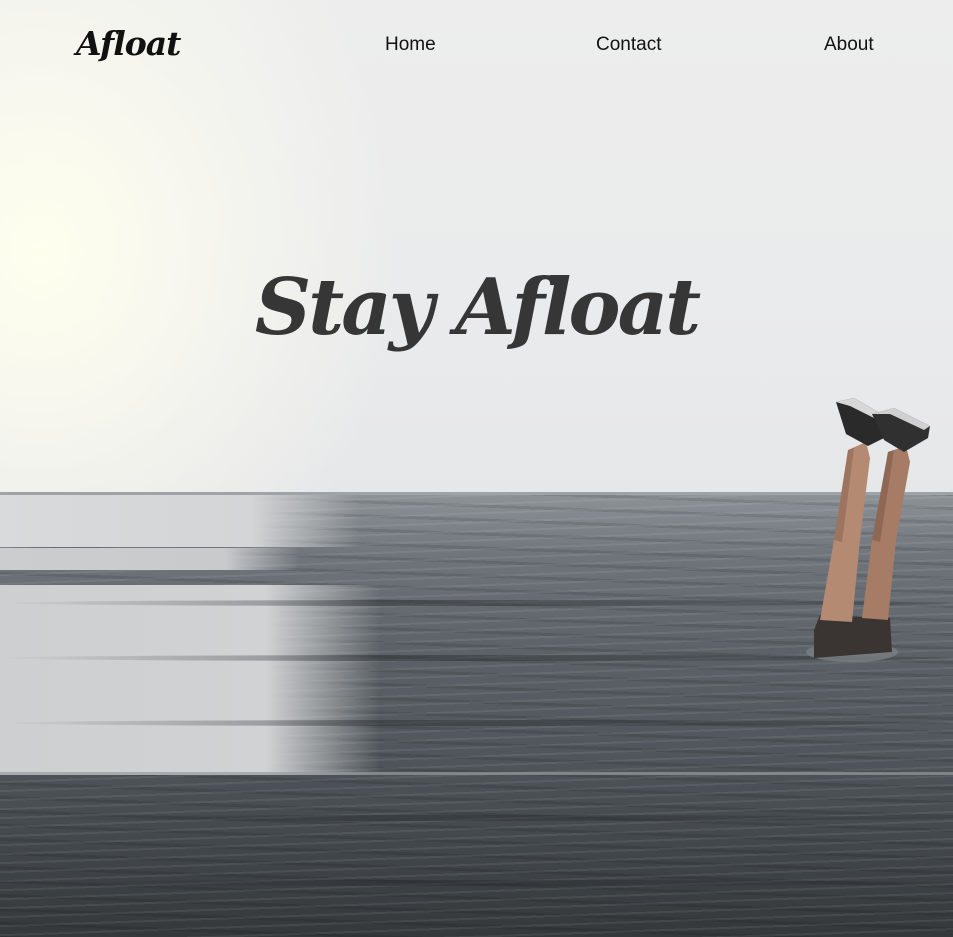  Describe the element at coordinates (476, 46) in the screenshot. I see `site-header: Afloat Home Contact About` at that location.